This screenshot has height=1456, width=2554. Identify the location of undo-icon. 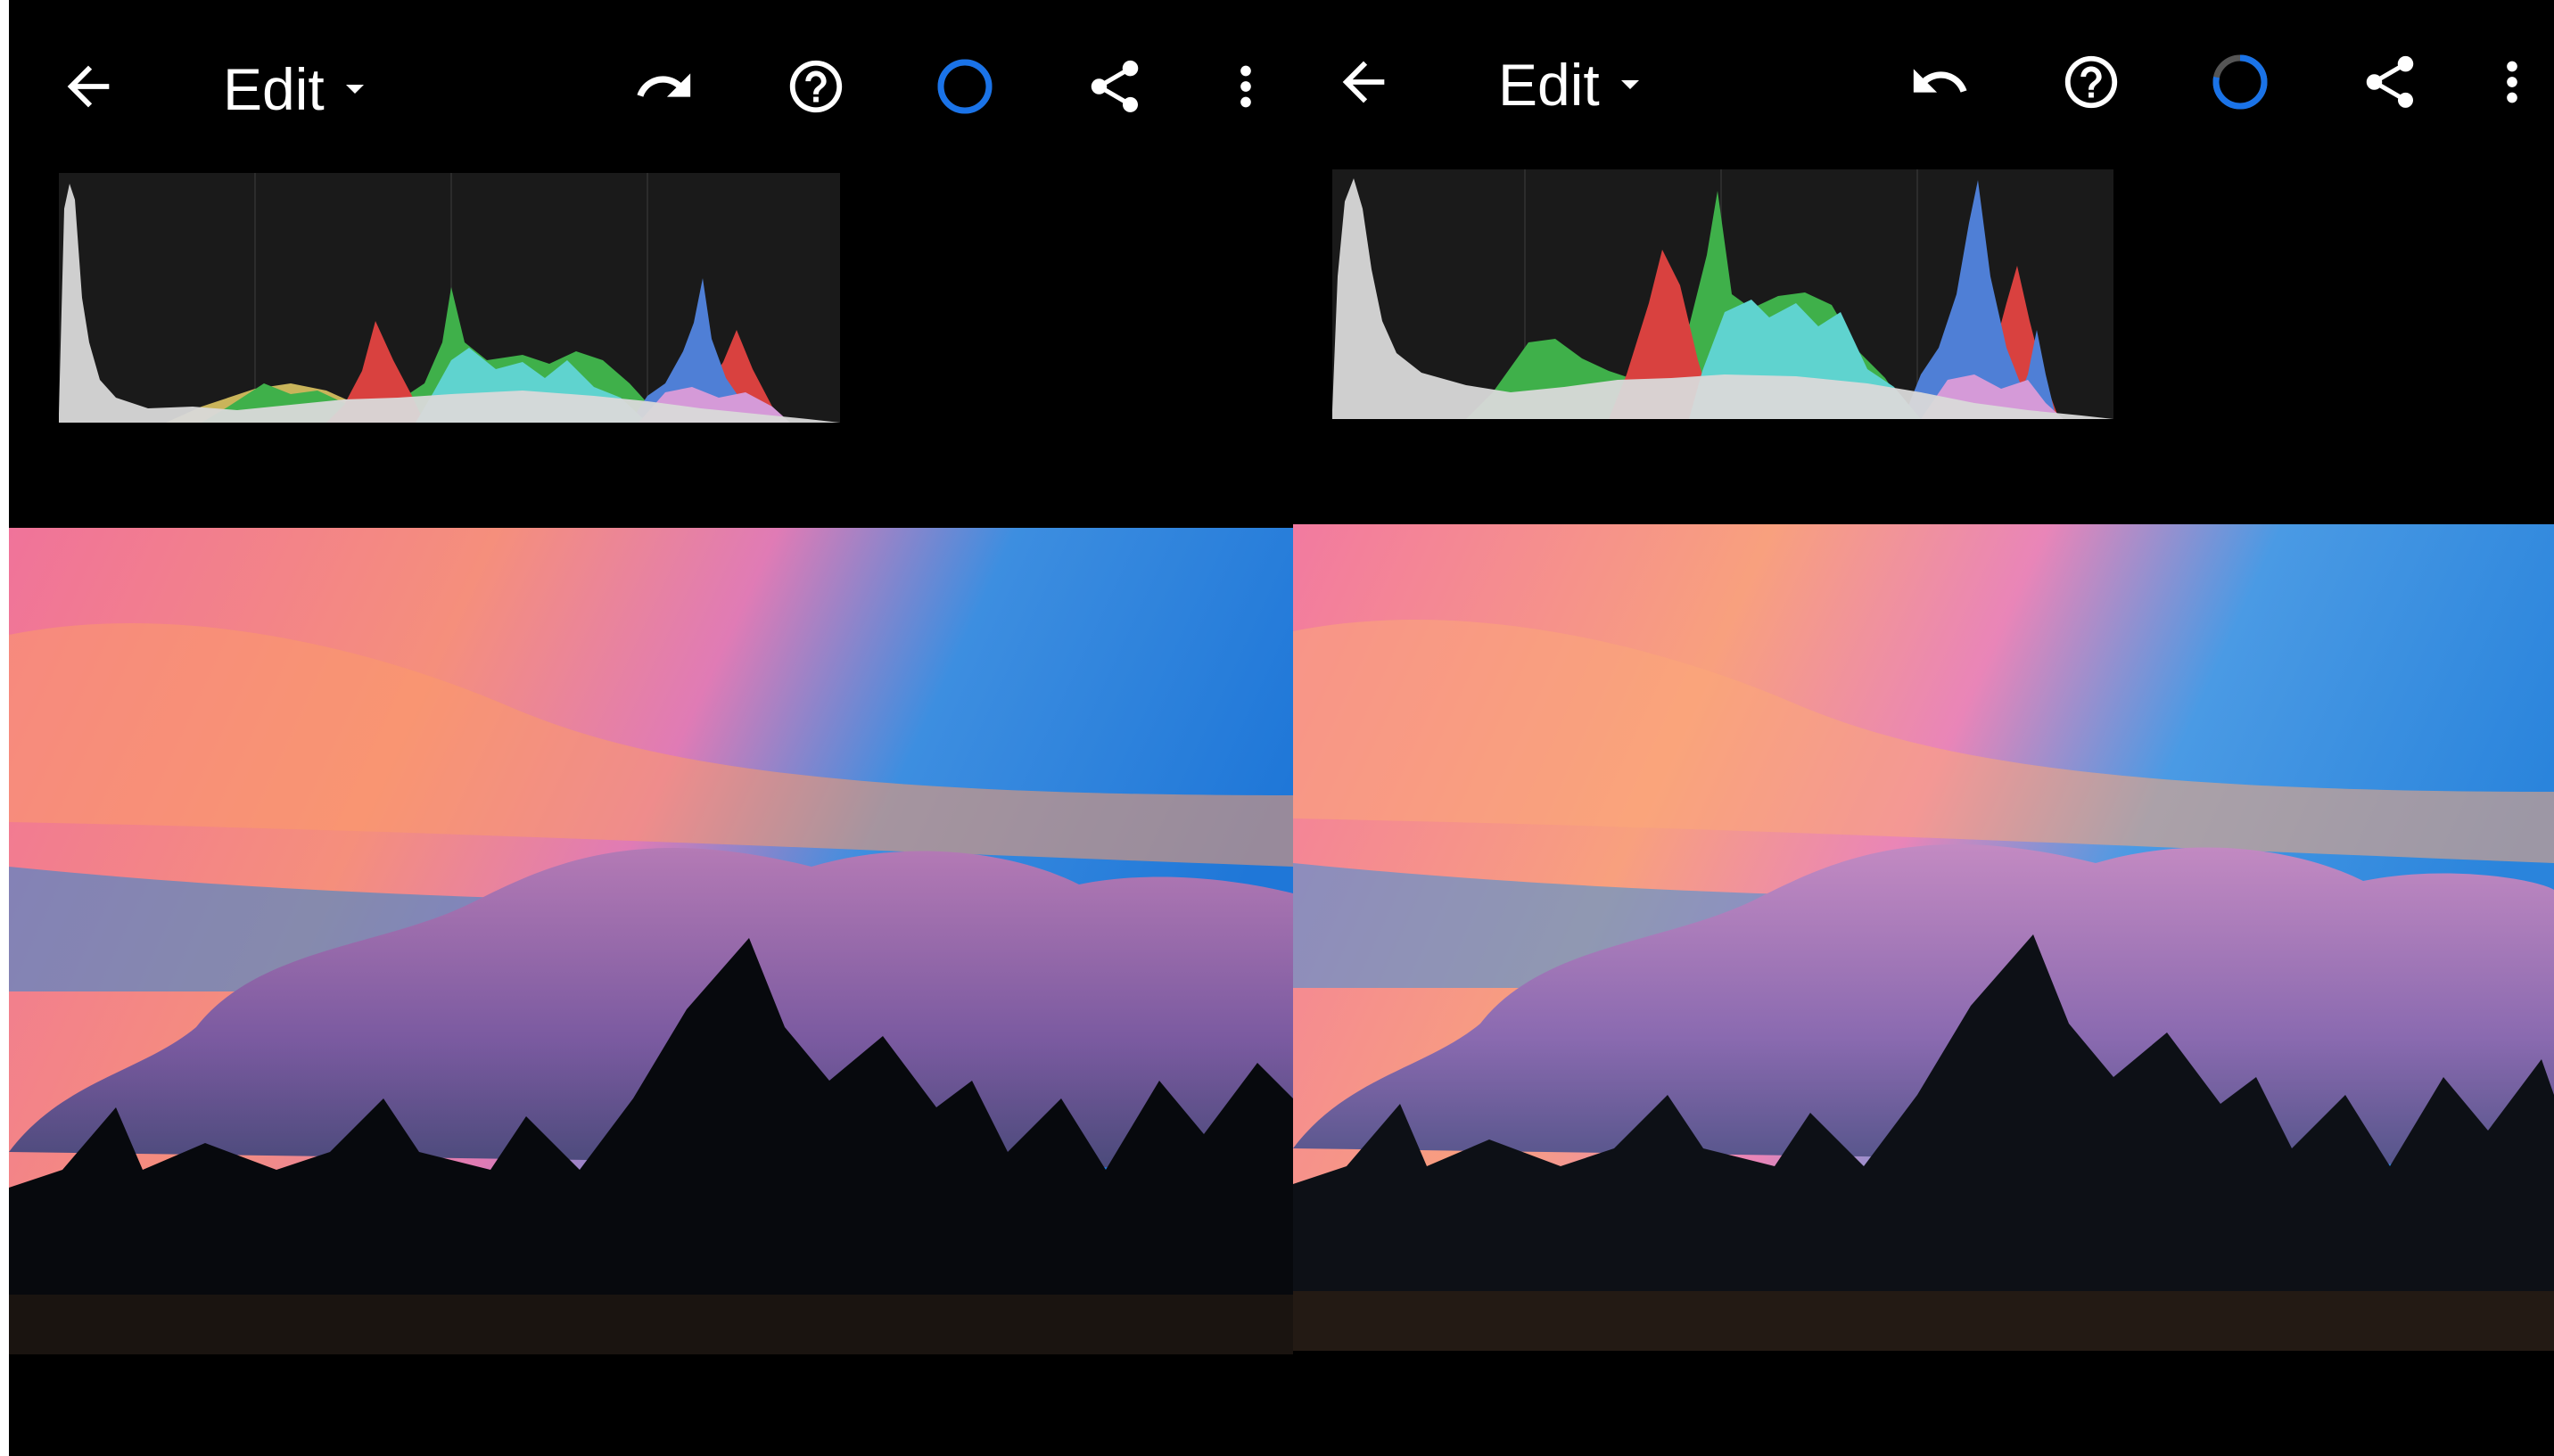
(1940, 81).